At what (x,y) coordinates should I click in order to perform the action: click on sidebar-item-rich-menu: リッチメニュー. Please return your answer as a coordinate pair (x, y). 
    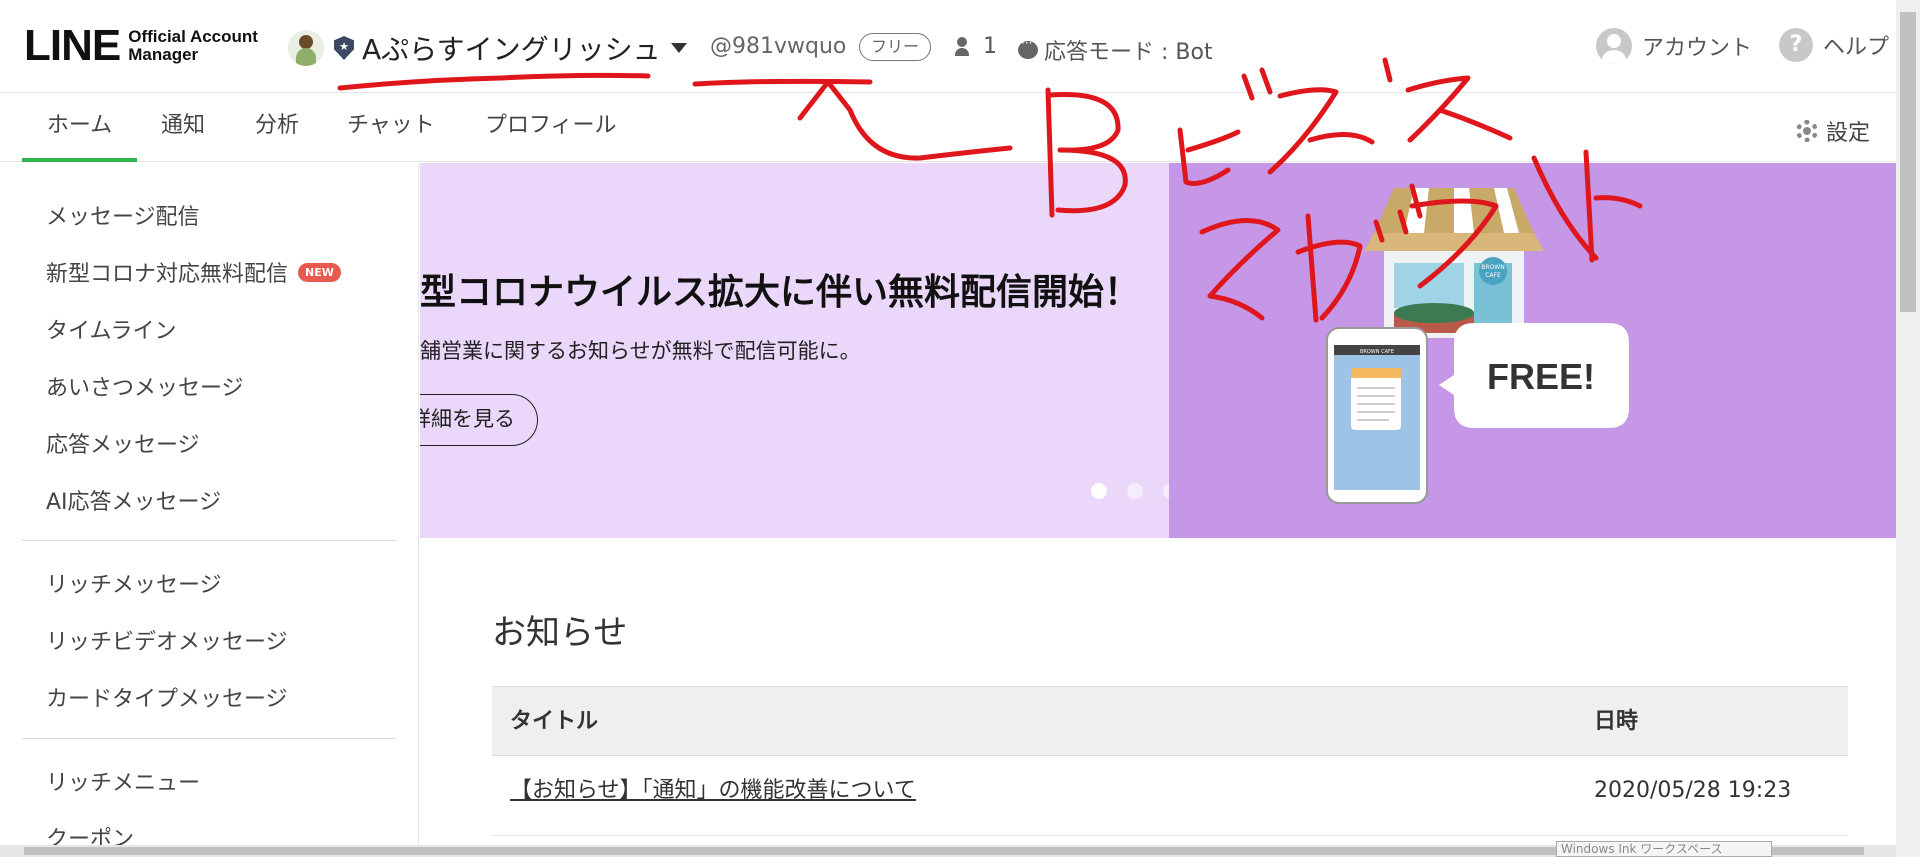
    Looking at the image, I should click on (123, 781).